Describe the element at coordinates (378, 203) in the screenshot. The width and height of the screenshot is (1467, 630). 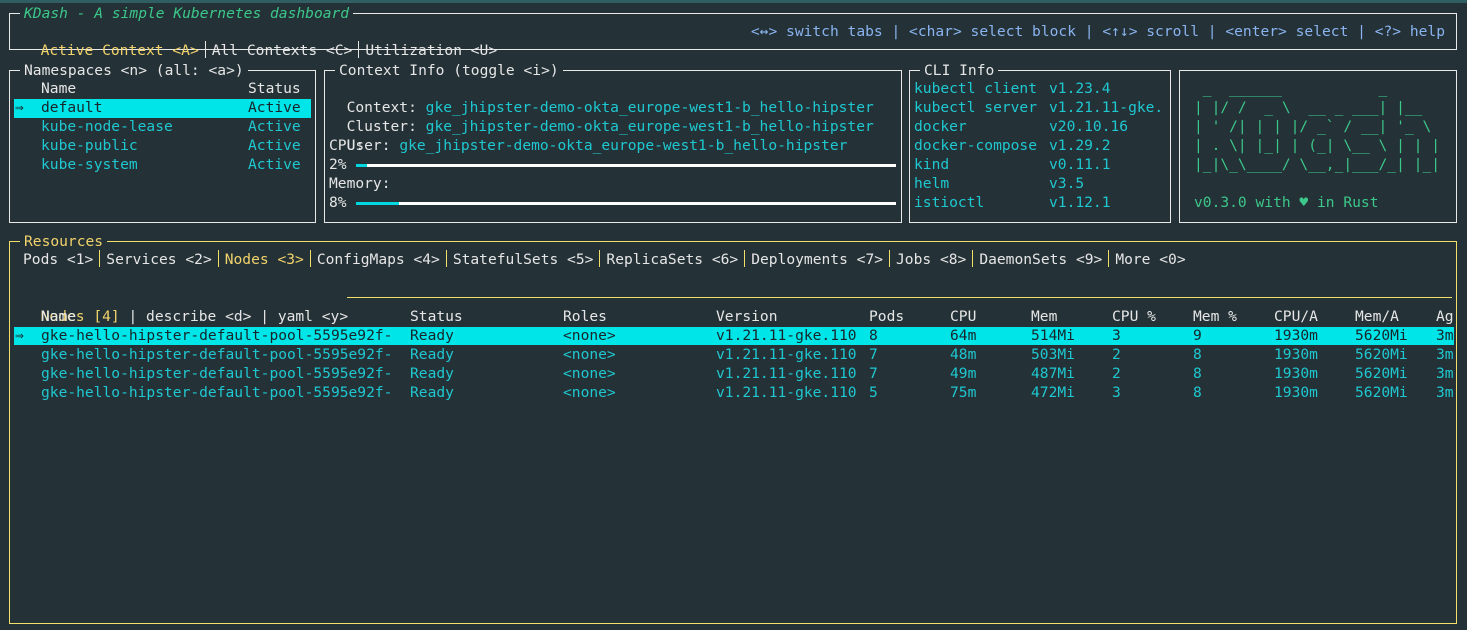
I see `memory-gauge-fill` at that location.